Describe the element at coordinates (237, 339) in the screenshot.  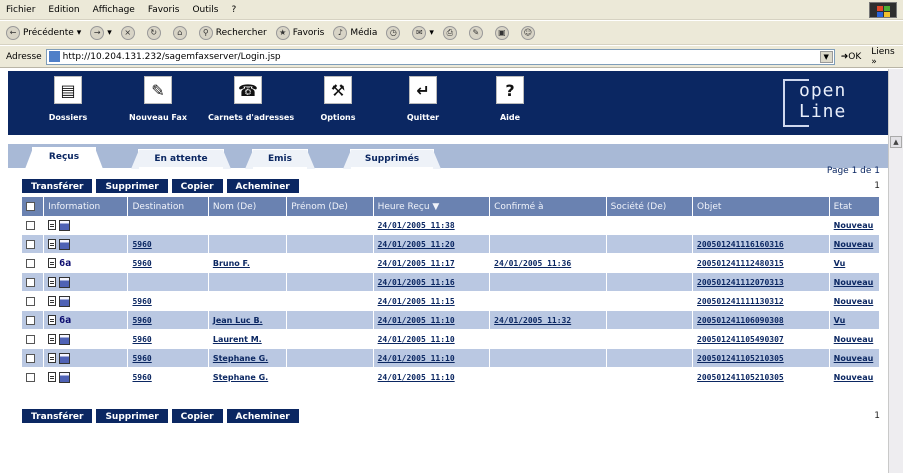
I see `sender-name-link: Laurent M.` at that location.